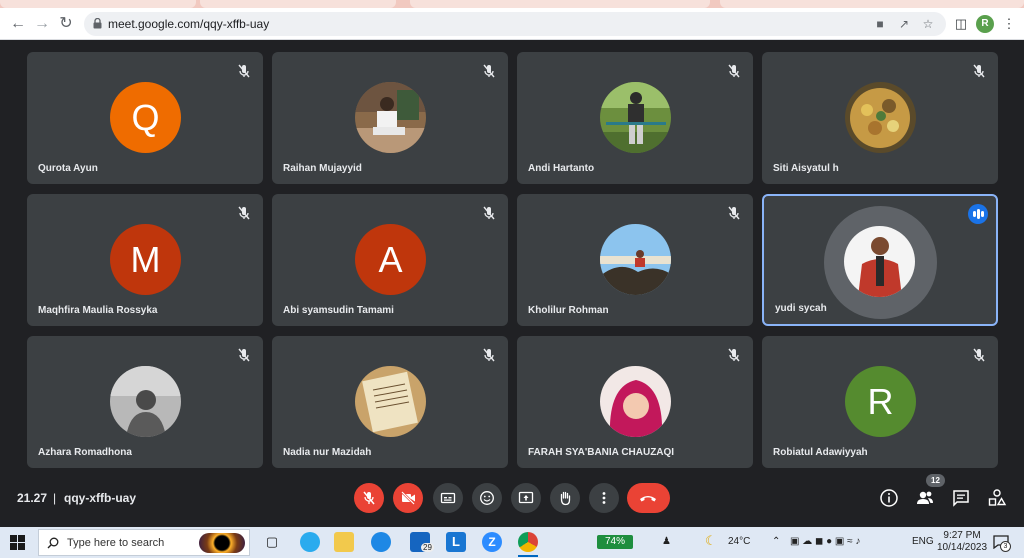  I want to click on l-app-icon: L, so click(456, 542).